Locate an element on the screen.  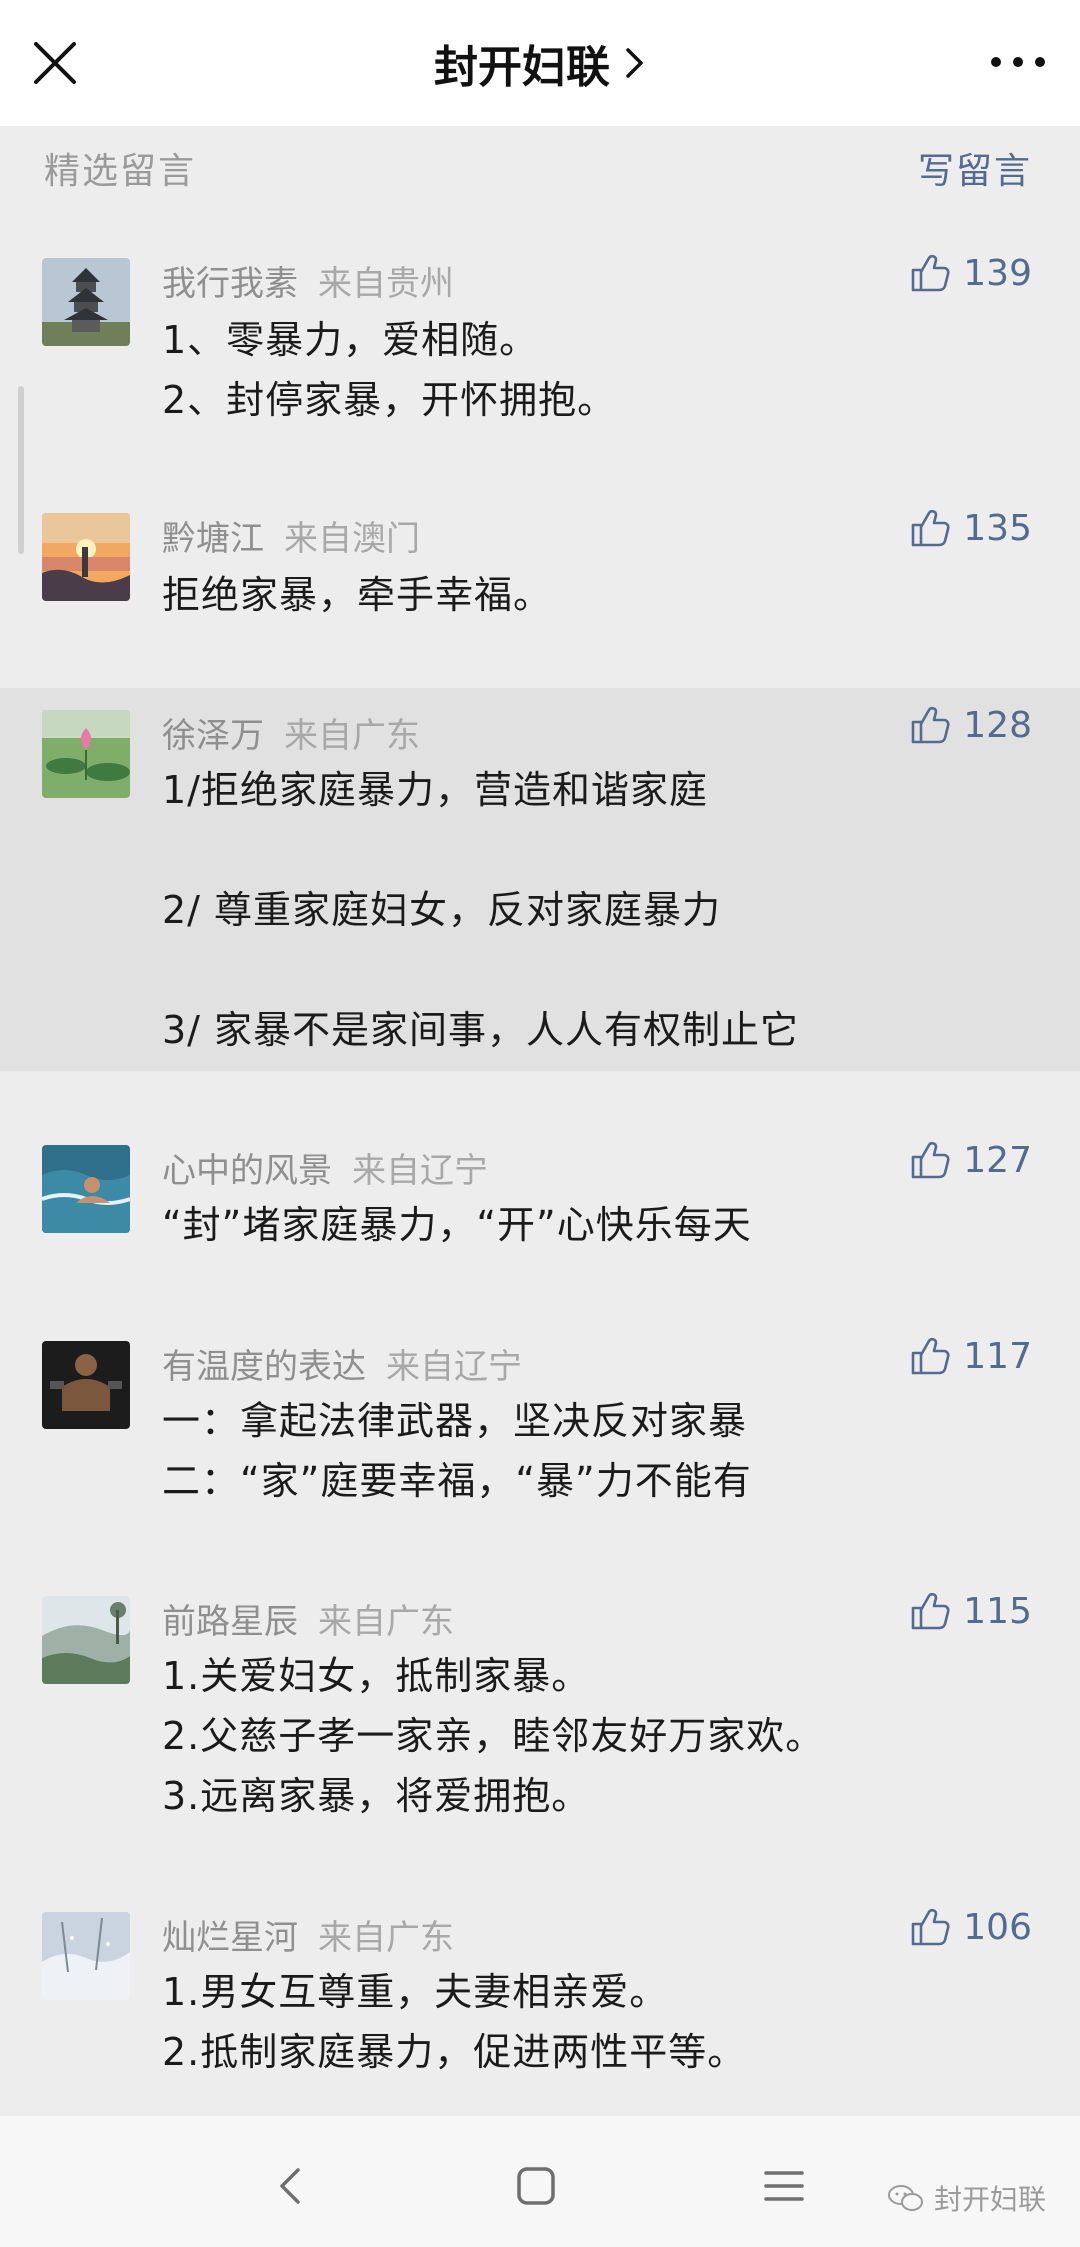
like-count: 106 is located at coordinates (997, 1927).